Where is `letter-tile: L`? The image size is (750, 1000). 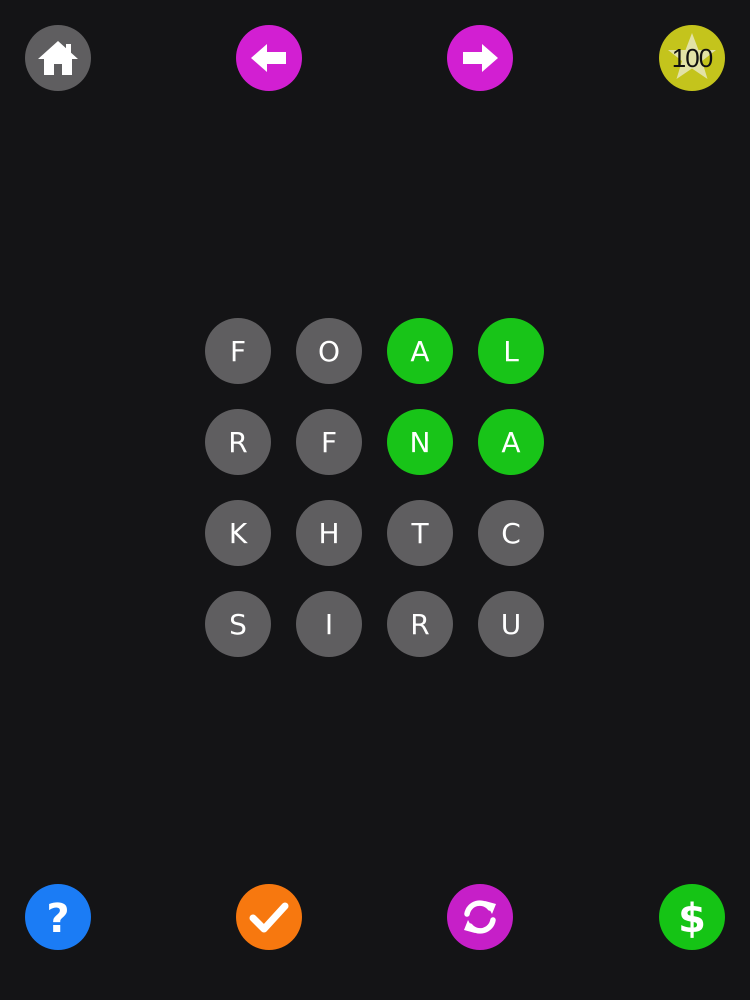 letter-tile: L is located at coordinates (511, 351).